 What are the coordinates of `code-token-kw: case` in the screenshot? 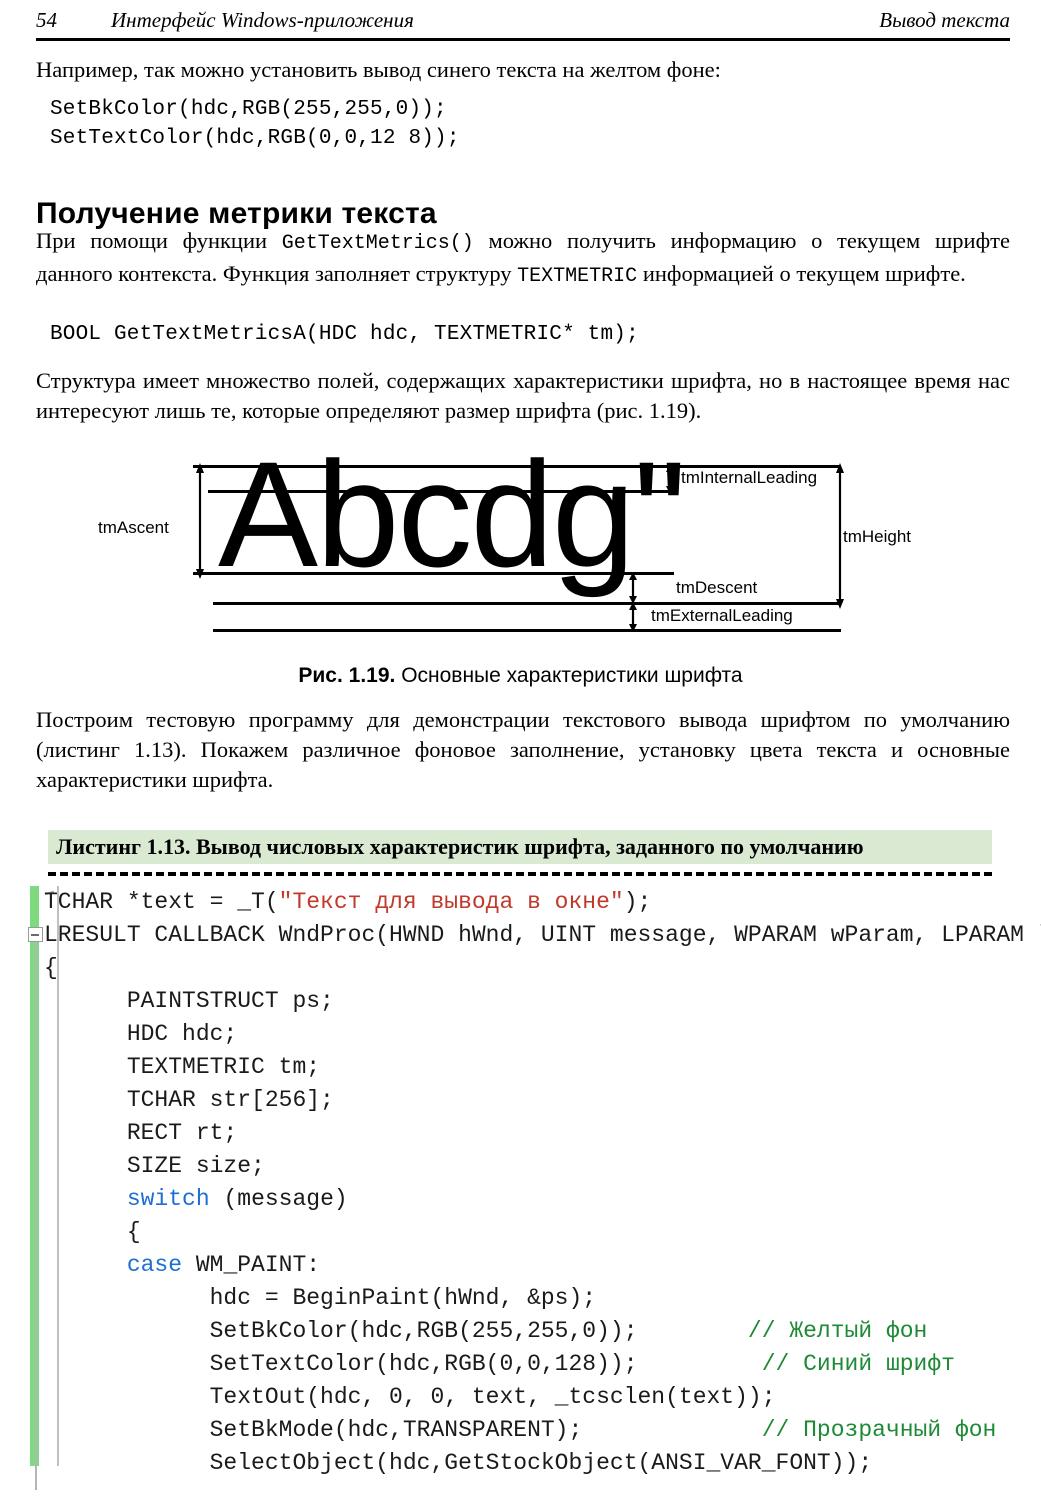 It's located at (154, 1265).